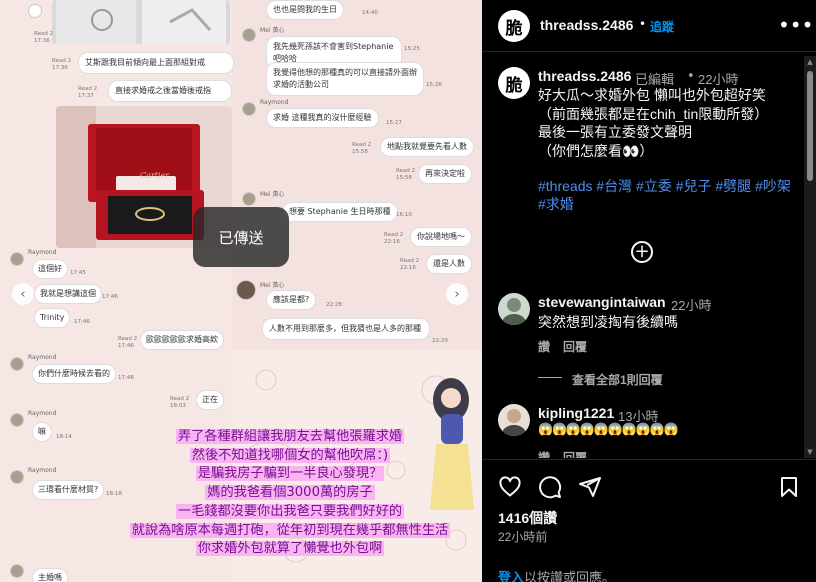  I want to click on post-header: 脆 threadss.2486 • 追蹤 •••, so click(649, 26).